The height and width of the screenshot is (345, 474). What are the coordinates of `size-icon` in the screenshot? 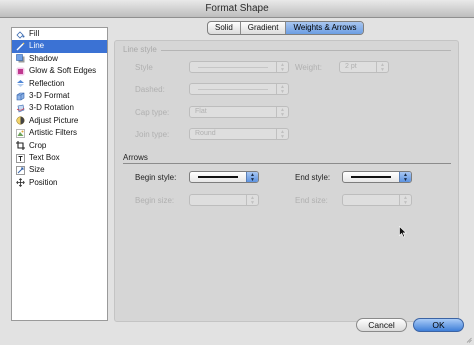 It's located at (20, 170).